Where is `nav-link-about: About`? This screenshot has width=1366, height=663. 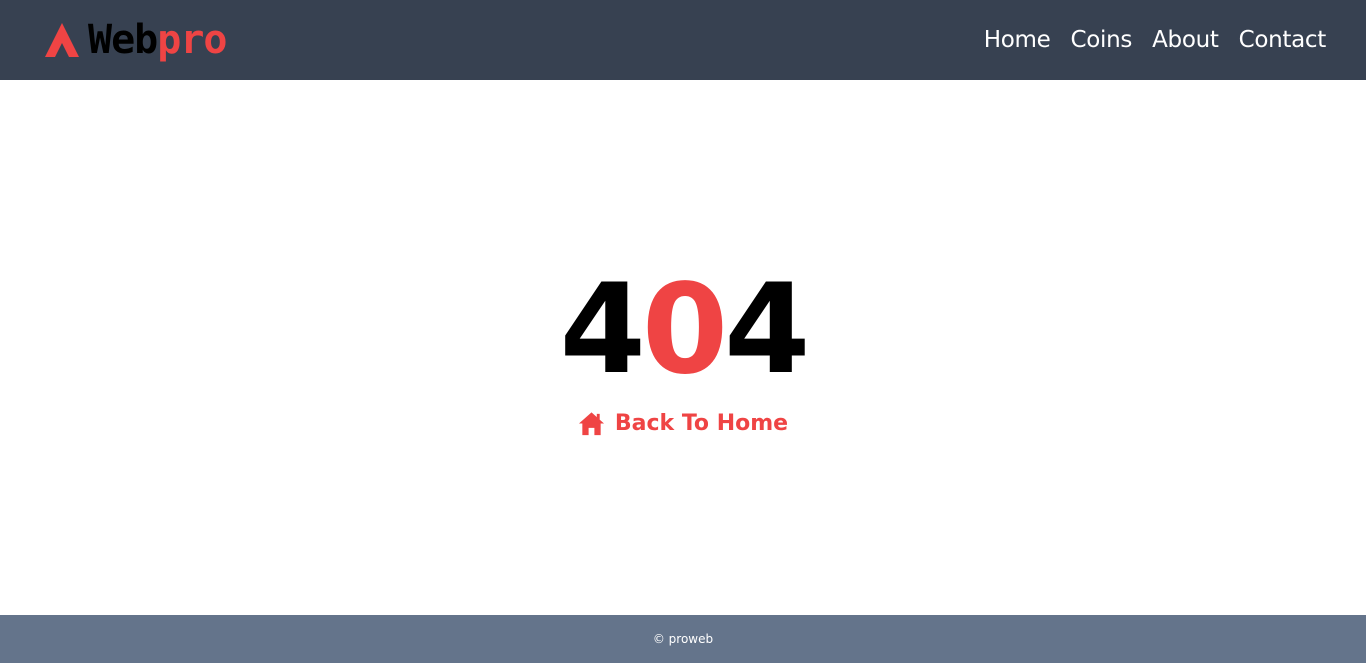 nav-link-about: About is located at coordinates (1185, 40).